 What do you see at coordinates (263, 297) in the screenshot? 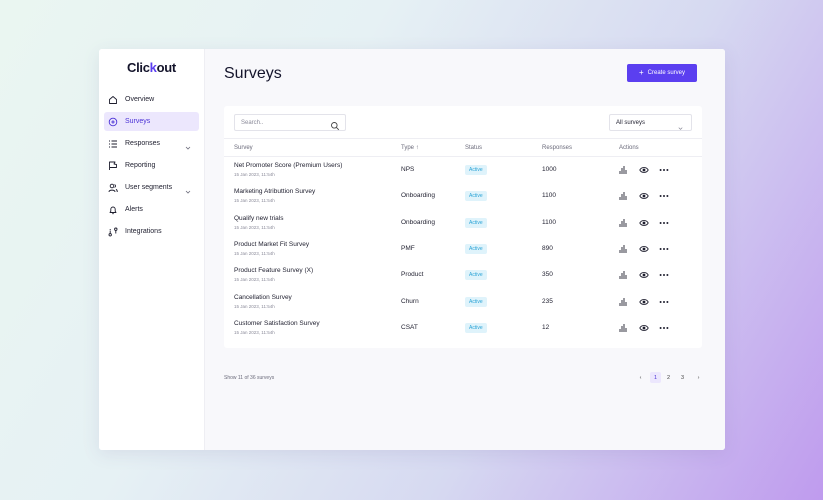
I see `survey-name: Cancellation Survey` at bounding box center [263, 297].